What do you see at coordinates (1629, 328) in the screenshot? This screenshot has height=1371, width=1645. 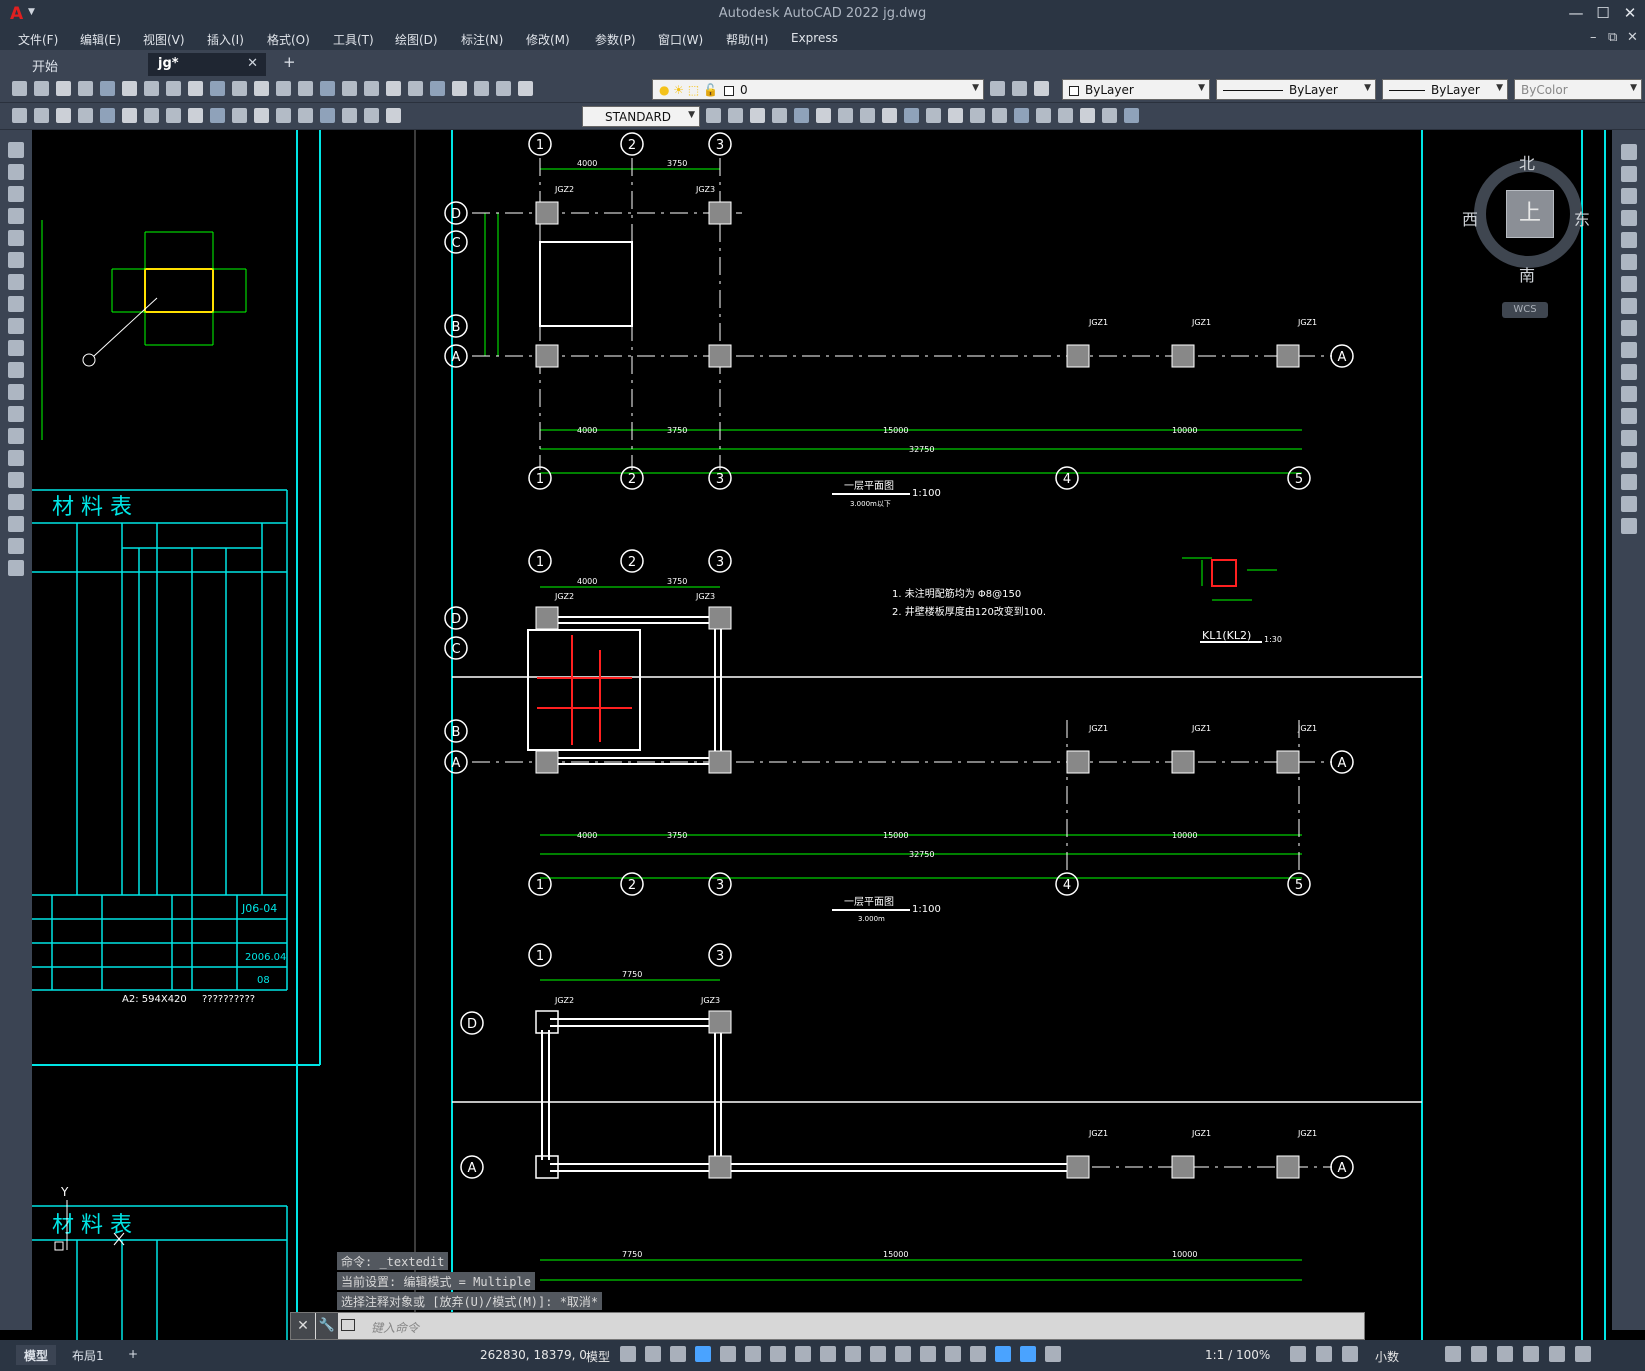 I see `stretch-icon` at bounding box center [1629, 328].